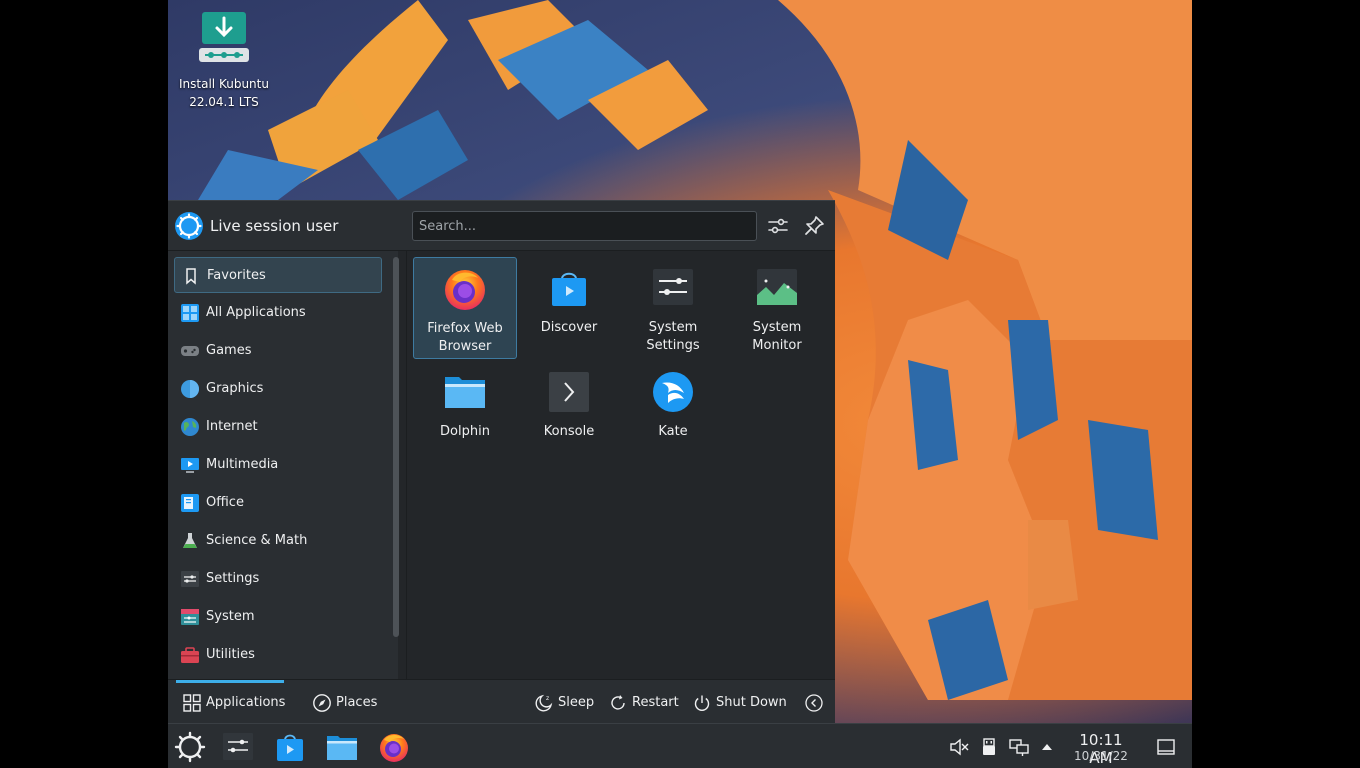 Image resolution: width=1360 pixels, height=768 pixels. Describe the element at coordinates (190, 313) in the screenshot. I see `grid-icon` at that location.